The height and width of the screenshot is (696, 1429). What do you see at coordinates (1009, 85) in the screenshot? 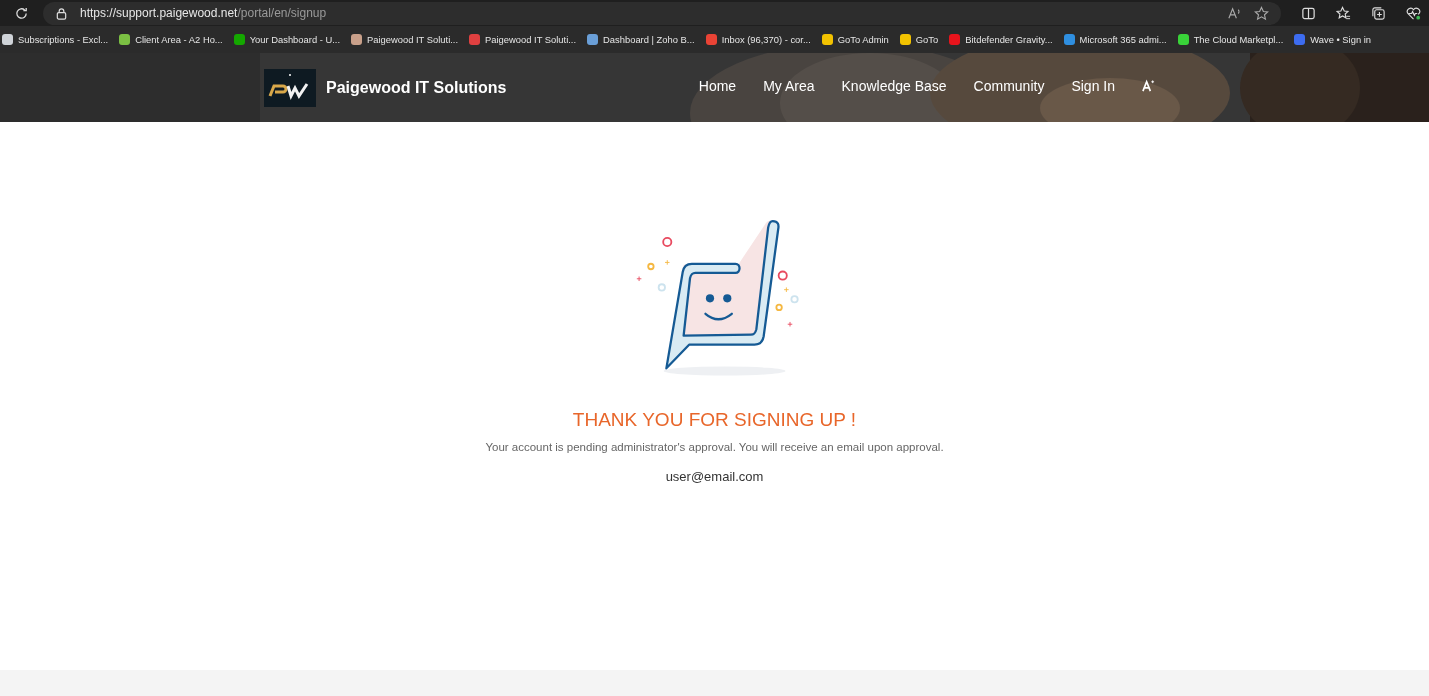
I see `nav-link: Community` at bounding box center [1009, 85].